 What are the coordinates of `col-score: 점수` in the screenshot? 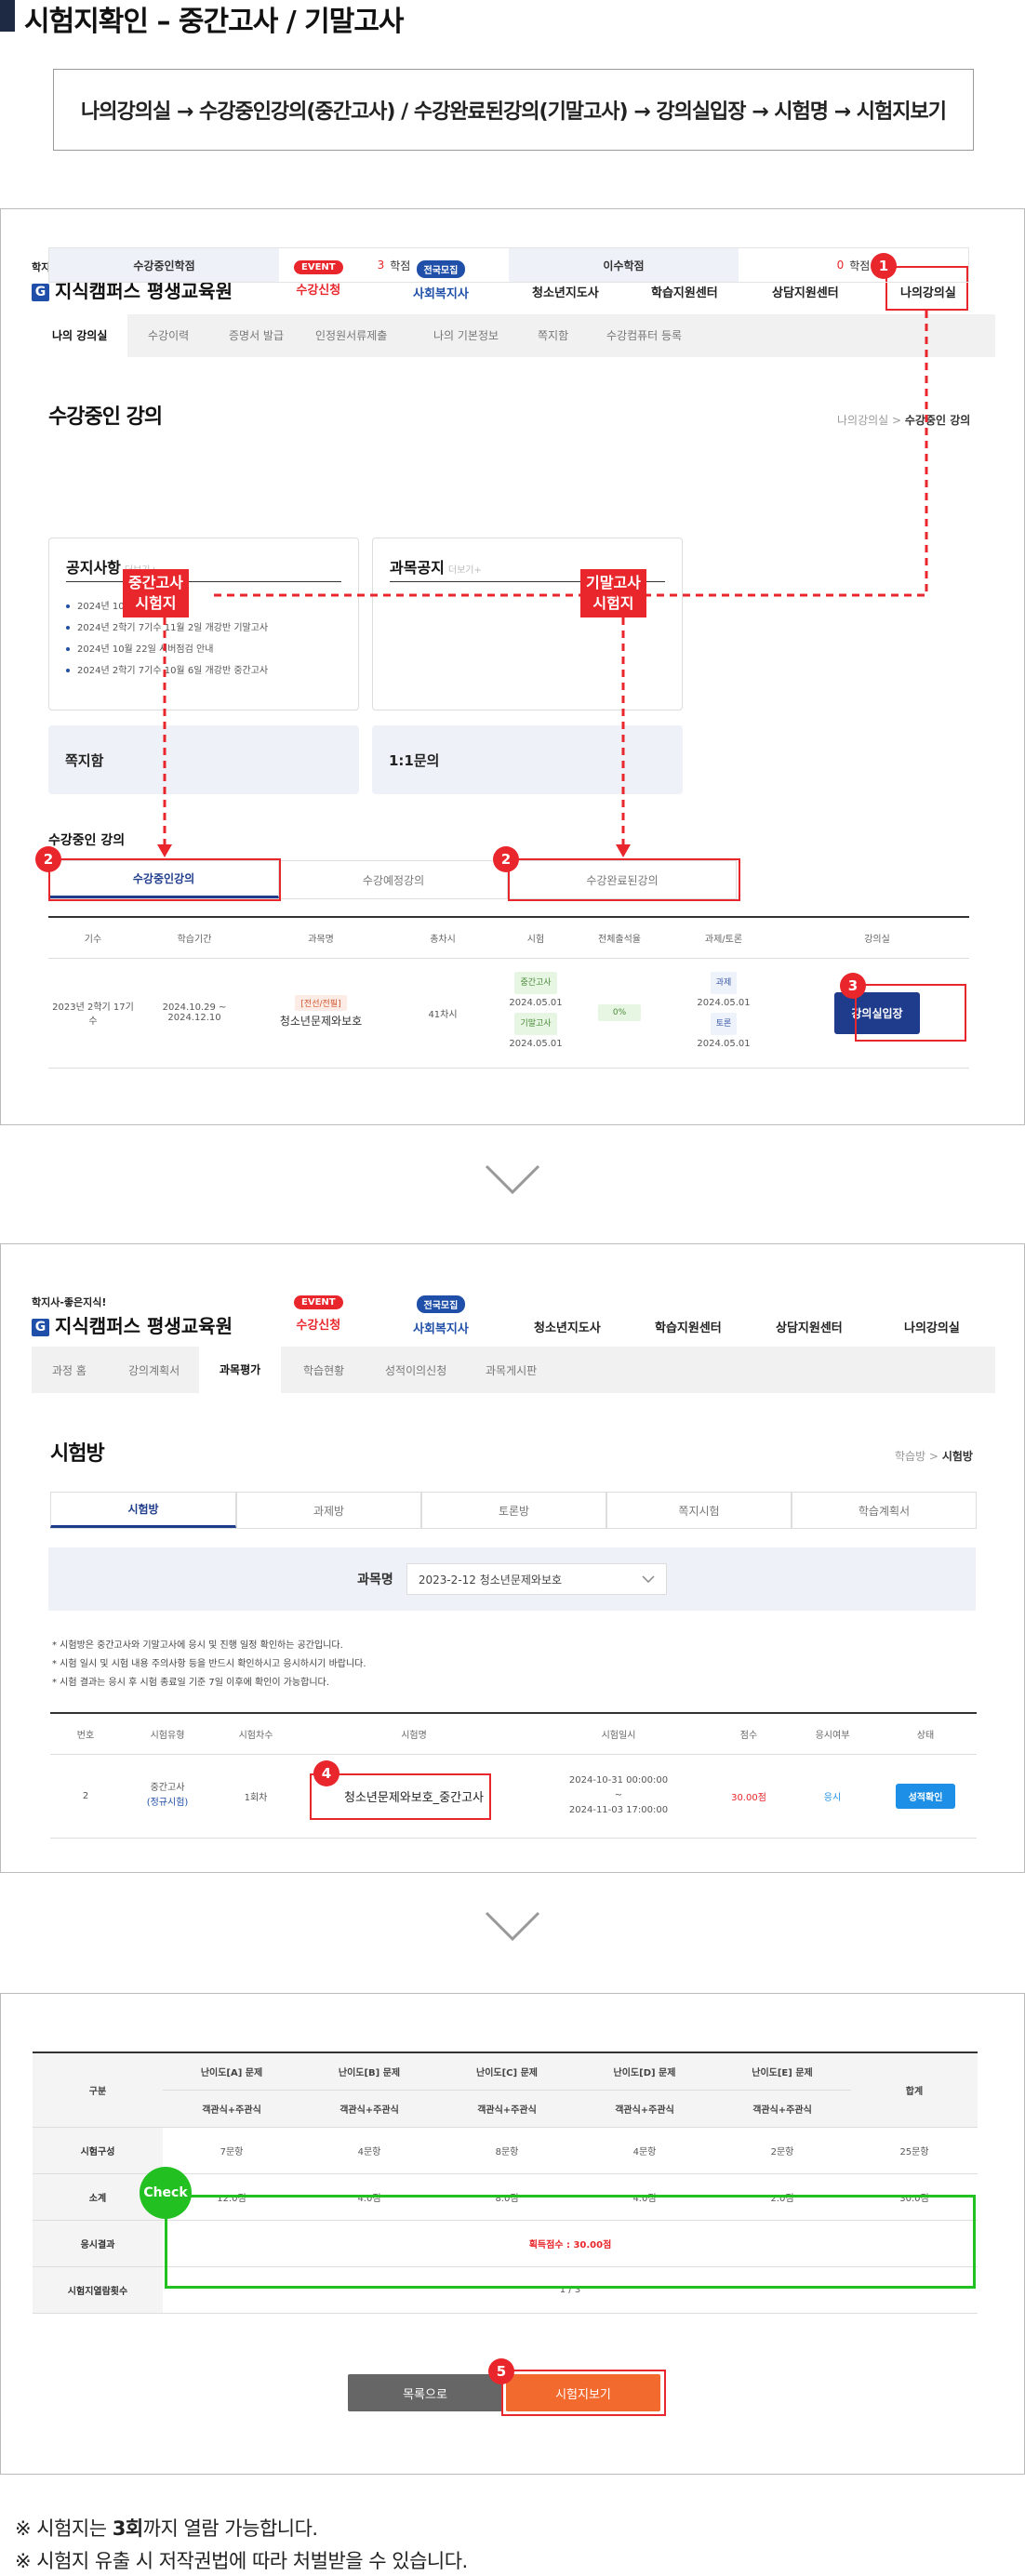 It's located at (749, 1734).